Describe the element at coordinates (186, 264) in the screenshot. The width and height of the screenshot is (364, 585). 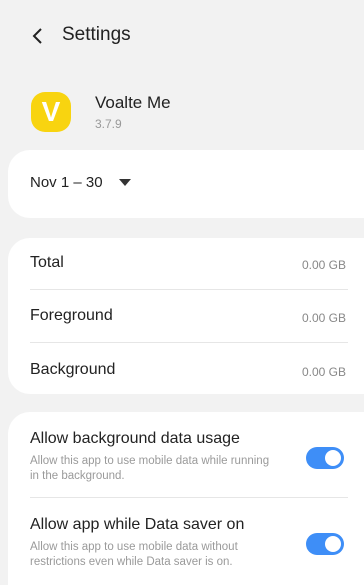
I see `usage-row-total: Total 0.00 GB` at that location.